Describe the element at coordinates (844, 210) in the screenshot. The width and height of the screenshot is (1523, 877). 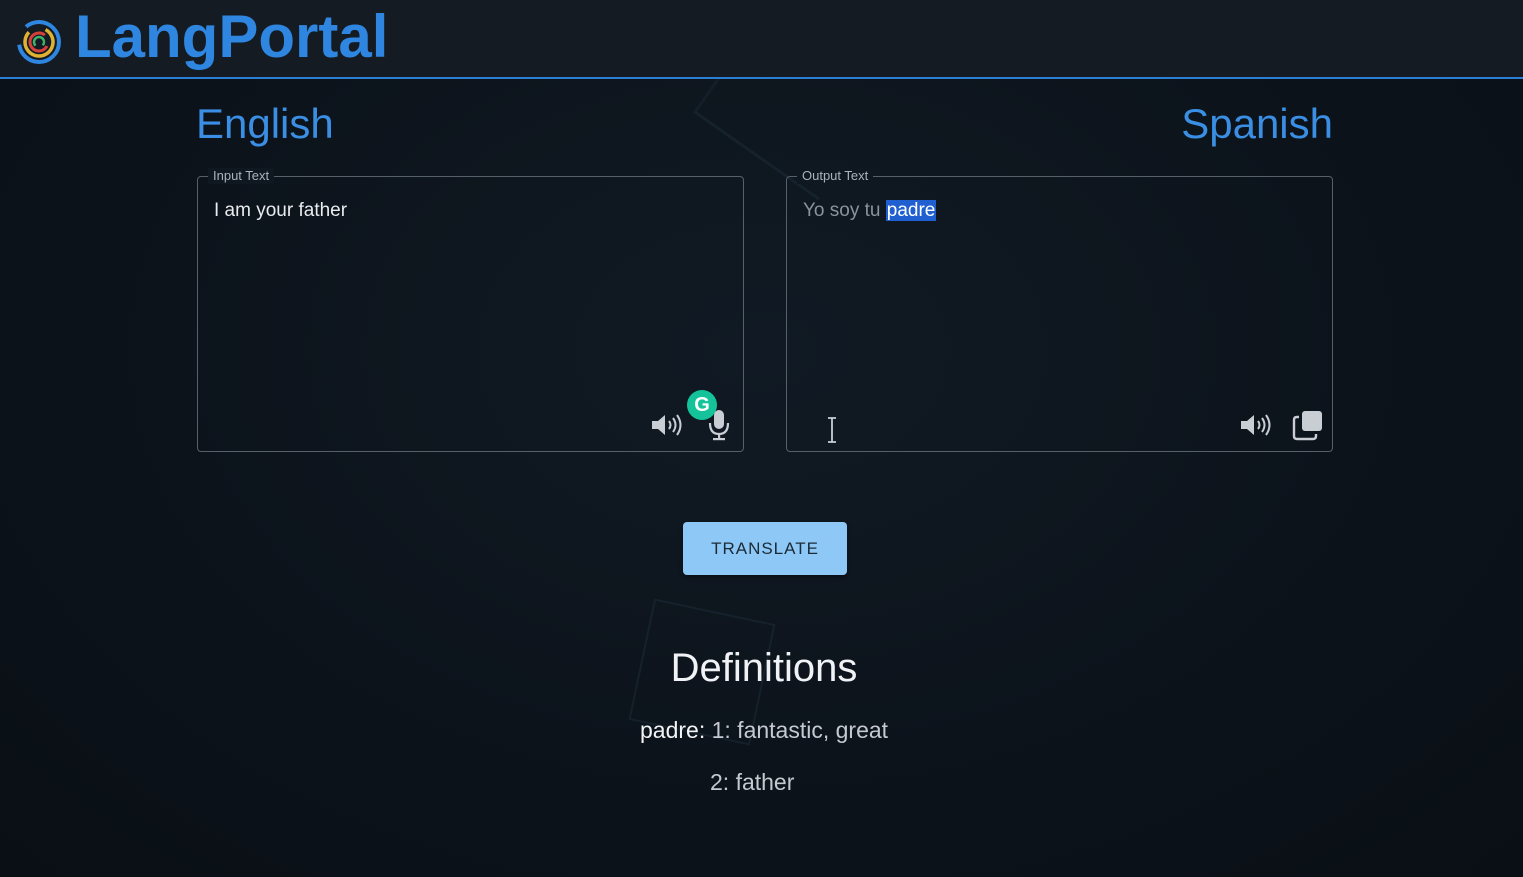
I see `output-text-prefix: Yo soy tu` at that location.